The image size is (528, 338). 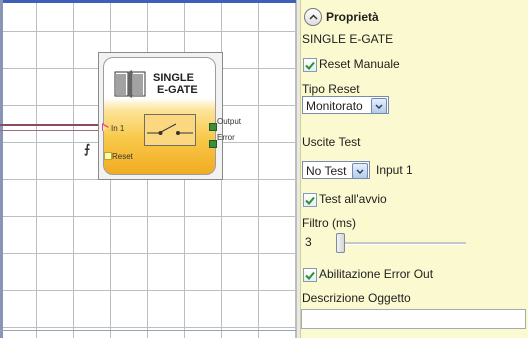 I want to click on reset-manuale-label: Reset Manuale, so click(x=359, y=64).